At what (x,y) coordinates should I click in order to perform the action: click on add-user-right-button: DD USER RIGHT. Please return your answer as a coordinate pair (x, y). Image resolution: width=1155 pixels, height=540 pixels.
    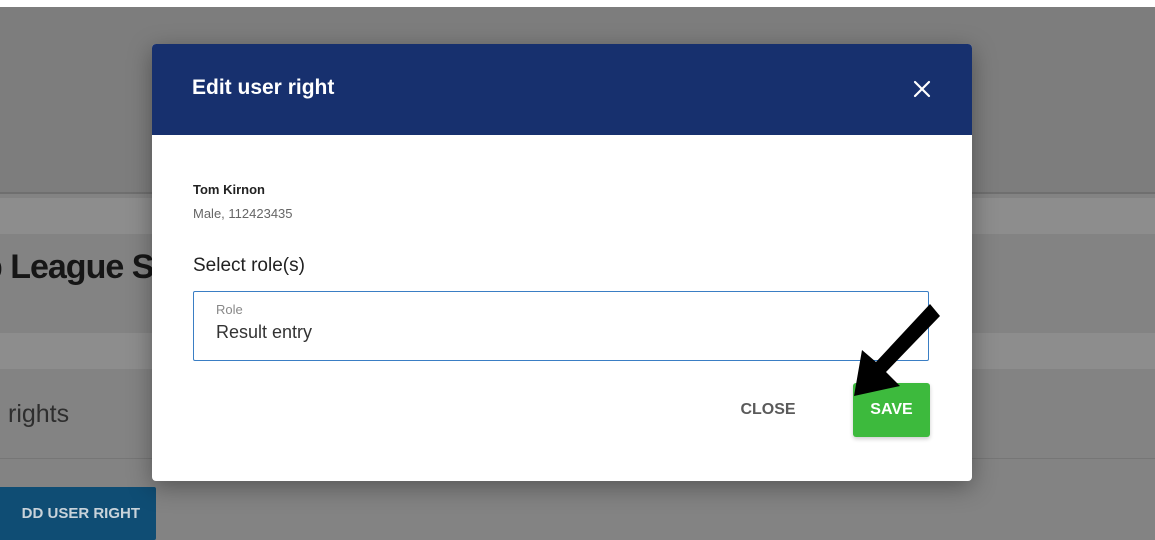
    Looking at the image, I should click on (78, 513).